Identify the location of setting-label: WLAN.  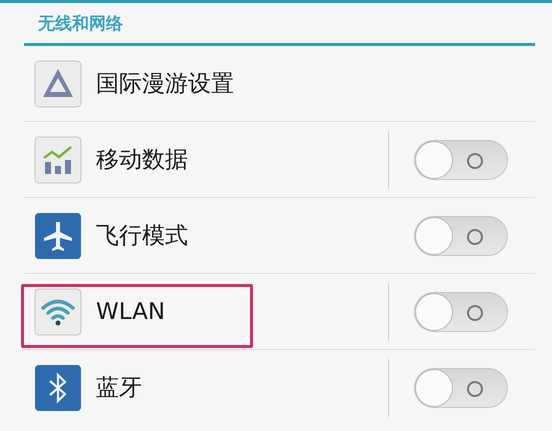
(131, 311).